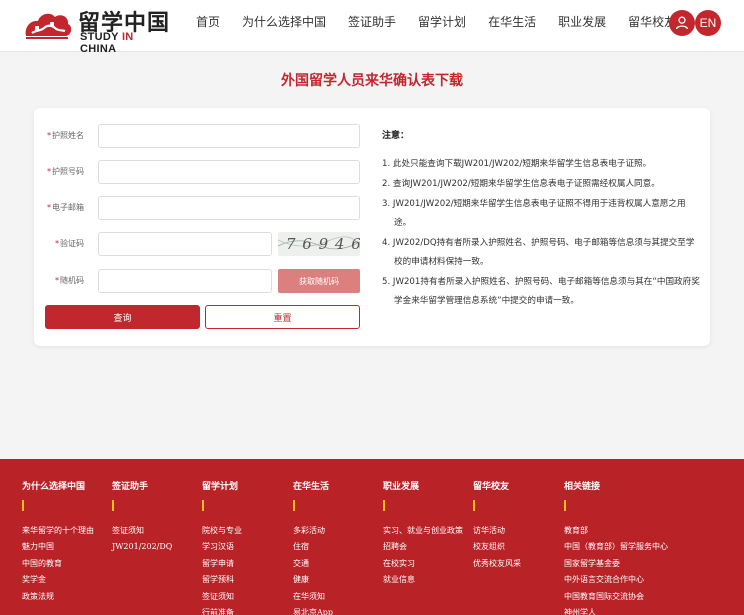  What do you see at coordinates (338, 580) in the screenshot?
I see `footer-link: 健康` at bounding box center [338, 580].